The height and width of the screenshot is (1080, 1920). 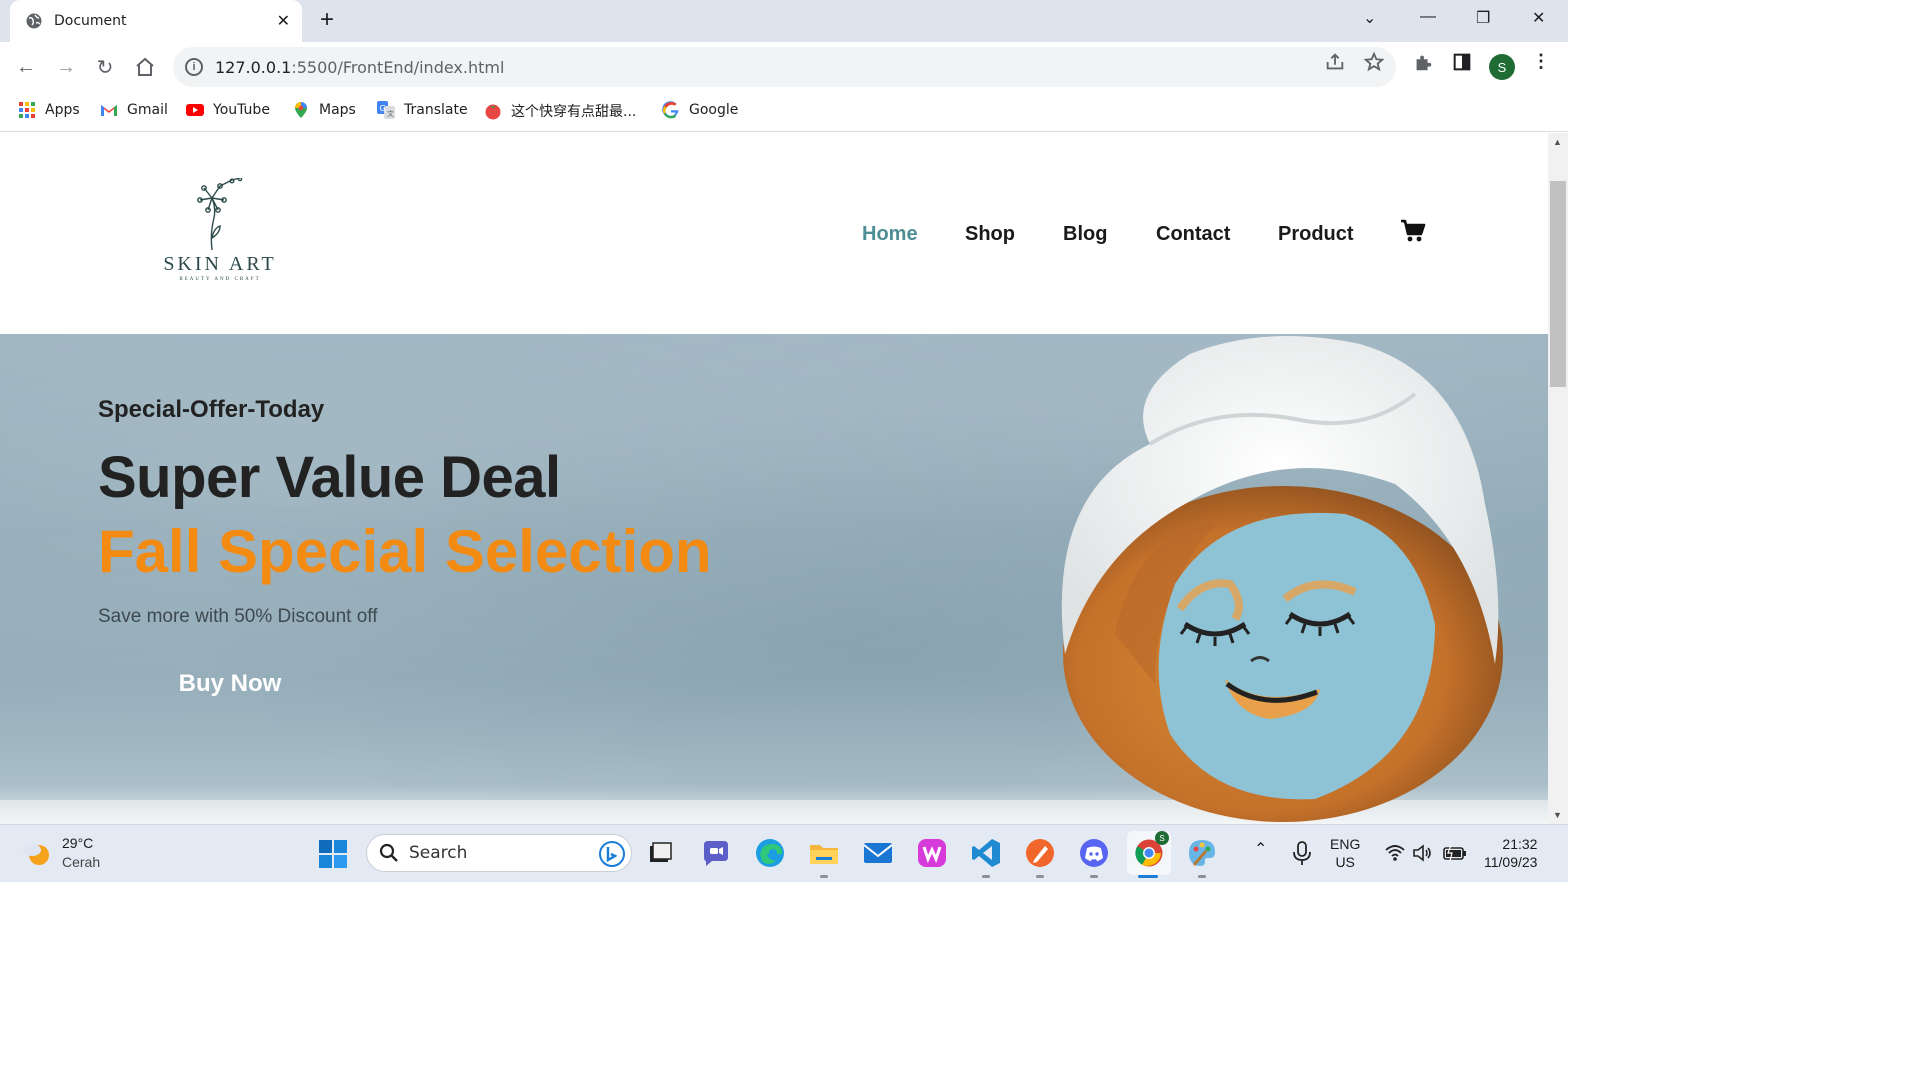 What do you see at coordinates (220, 264) in the screenshot?
I see `logo-brand: SKIN ART` at bounding box center [220, 264].